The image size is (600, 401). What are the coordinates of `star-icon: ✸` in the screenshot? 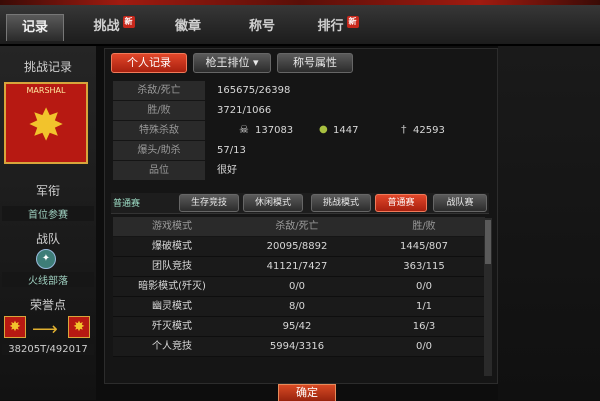 It's located at (46, 125).